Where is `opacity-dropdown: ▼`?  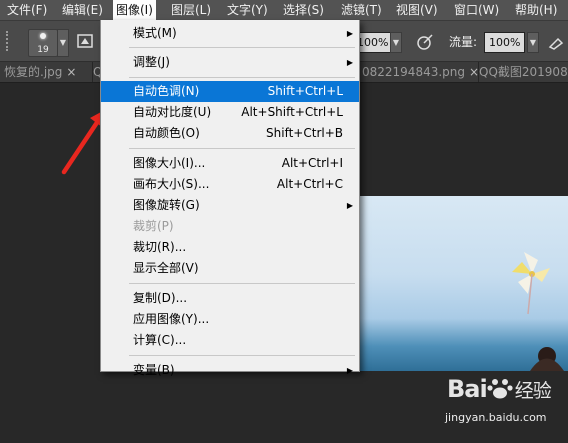
opacity-dropdown: ▼ is located at coordinates (396, 42).